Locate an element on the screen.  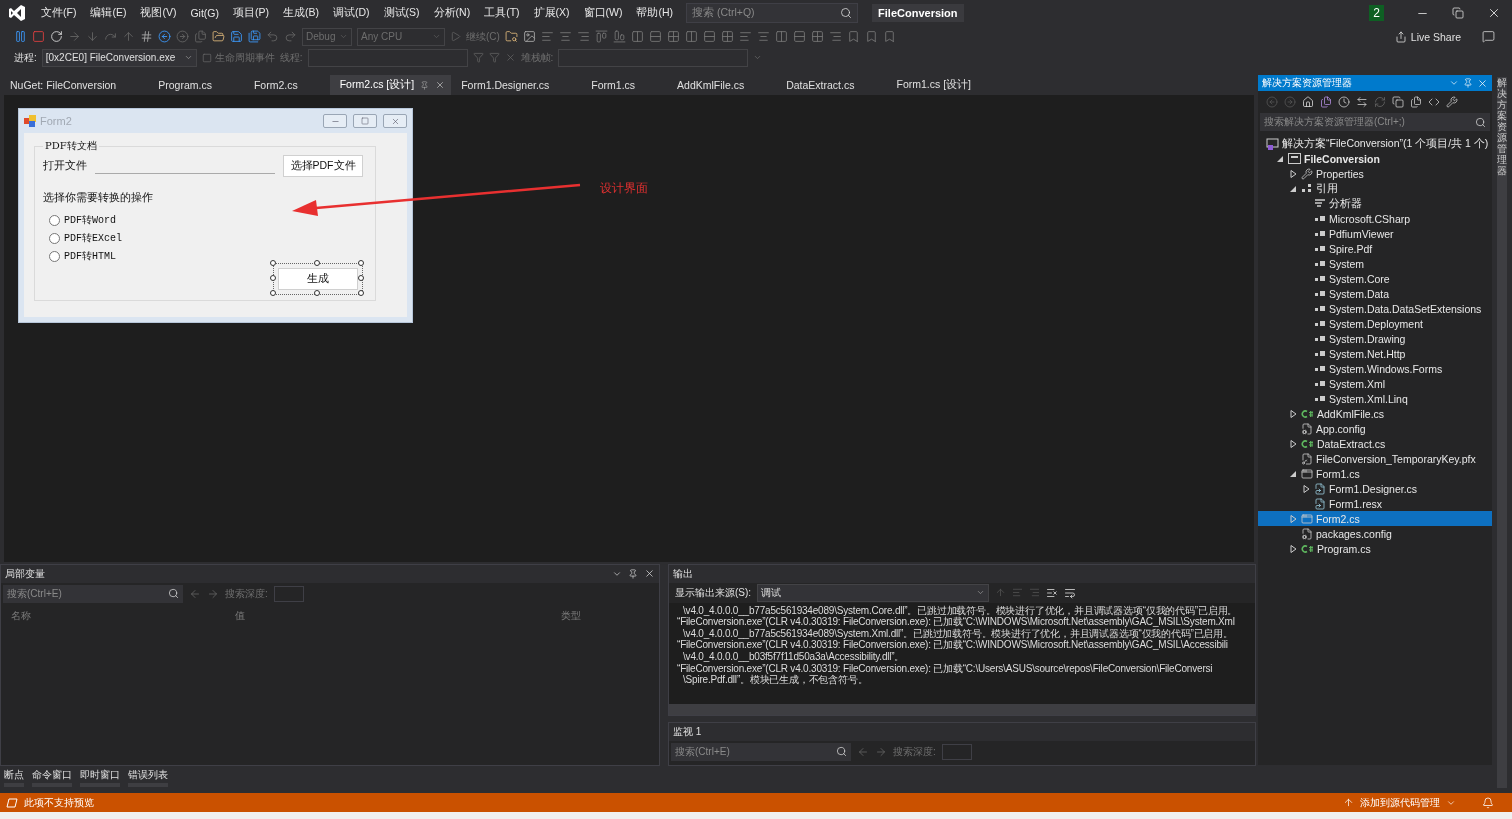
back-icon is located at coordinates (1272, 102).